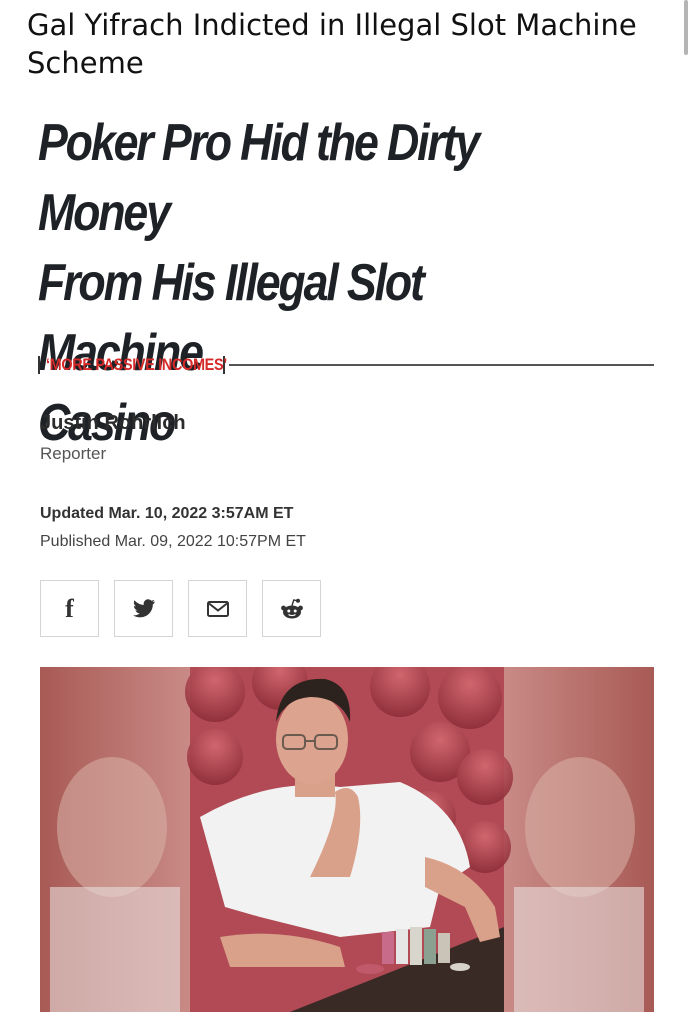  What do you see at coordinates (686, 27) in the screenshot?
I see `scrollbar` at bounding box center [686, 27].